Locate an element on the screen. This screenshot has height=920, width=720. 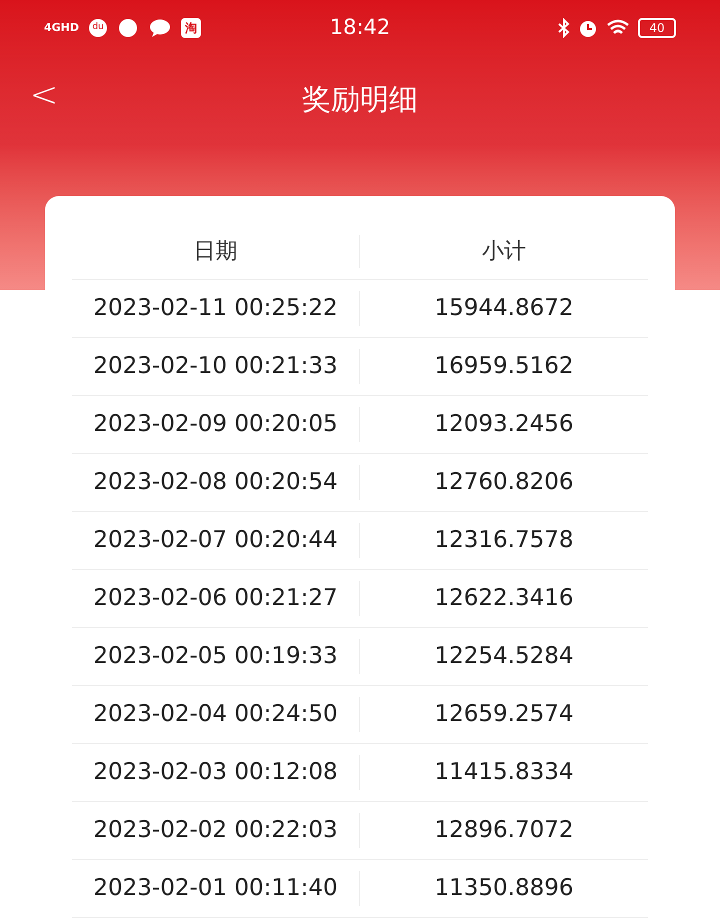
date-cell: 2023-02-09 00:20:05 is located at coordinates (216, 424).